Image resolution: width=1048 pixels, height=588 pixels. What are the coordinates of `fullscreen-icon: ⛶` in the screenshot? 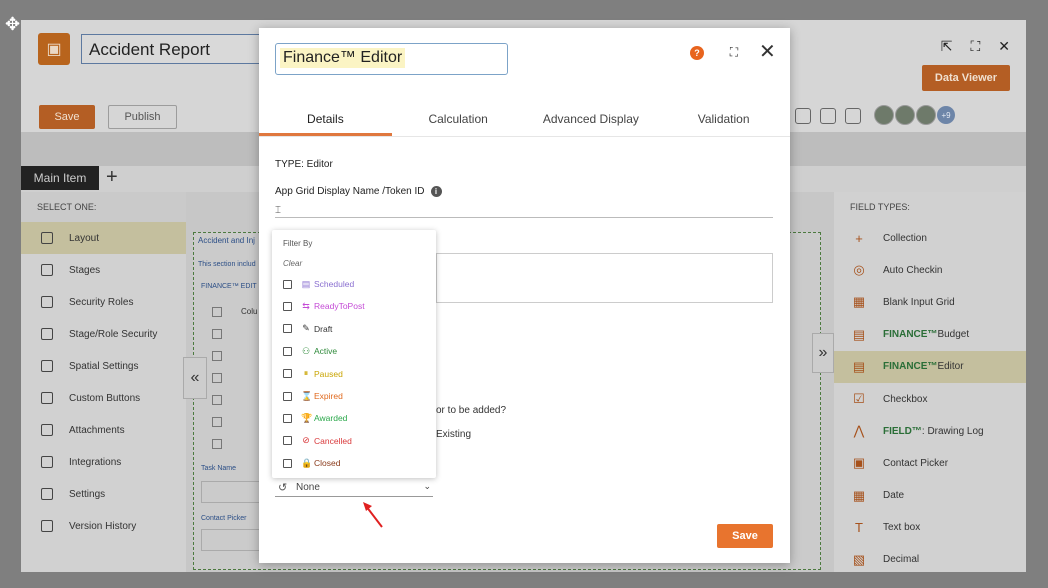 It's located at (975, 46).